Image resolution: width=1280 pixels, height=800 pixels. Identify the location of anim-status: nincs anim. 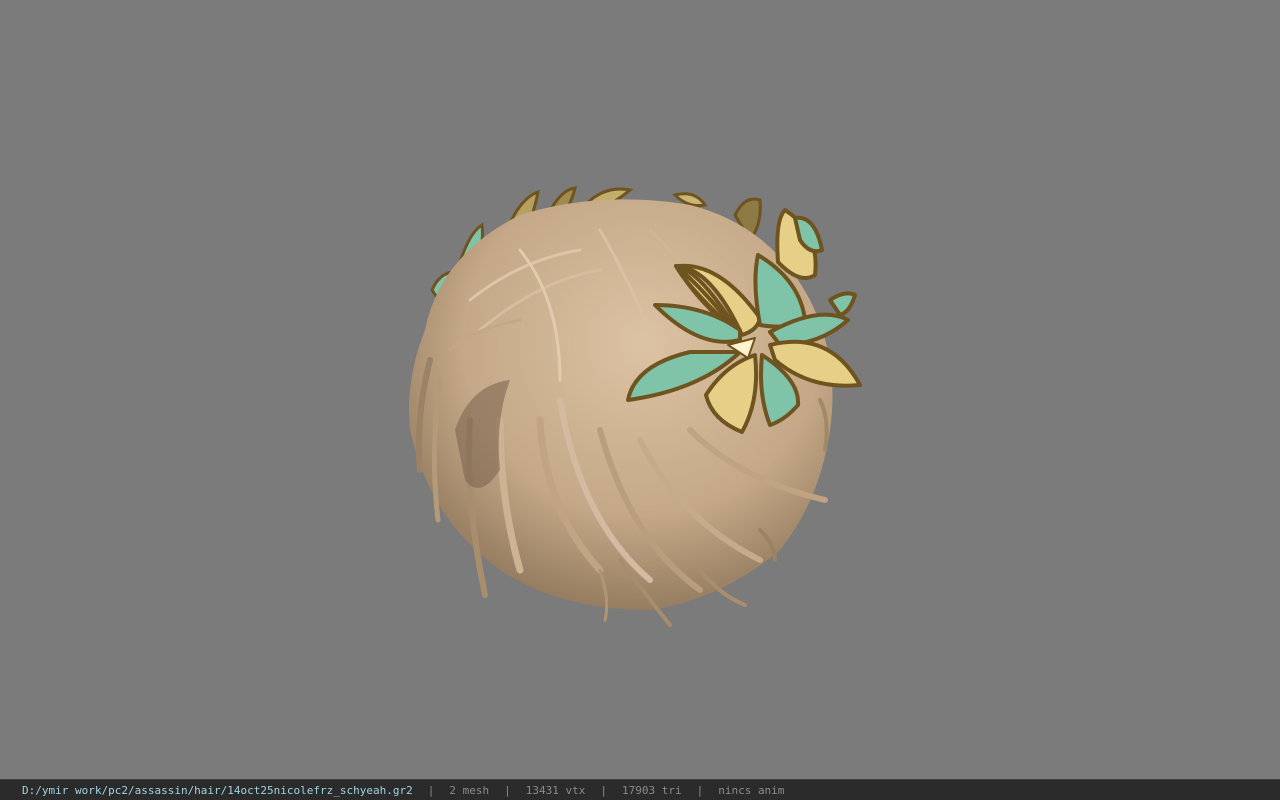
(751, 790).